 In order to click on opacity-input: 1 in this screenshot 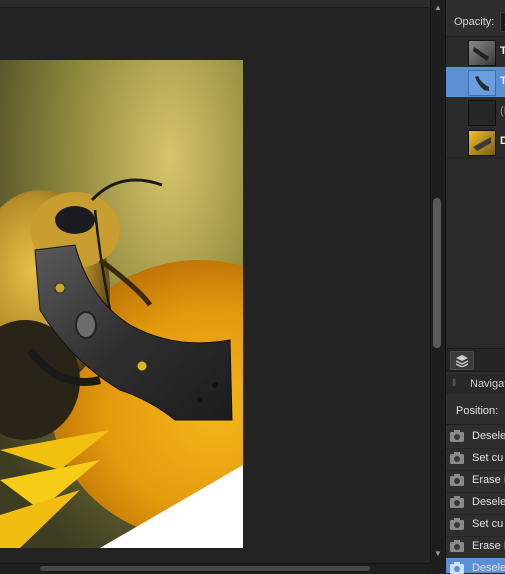, I will do `click(502, 22)`.